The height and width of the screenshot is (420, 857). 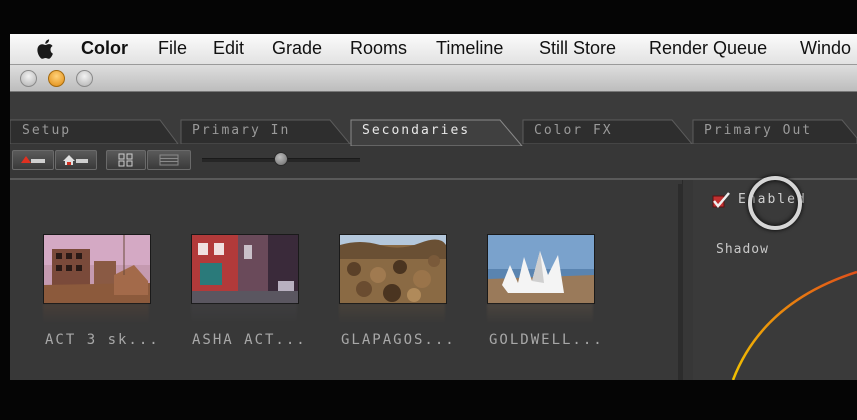 What do you see at coordinates (721, 201) in the screenshot?
I see `enabled-checkbox-icon` at bounding box center [721, 201].